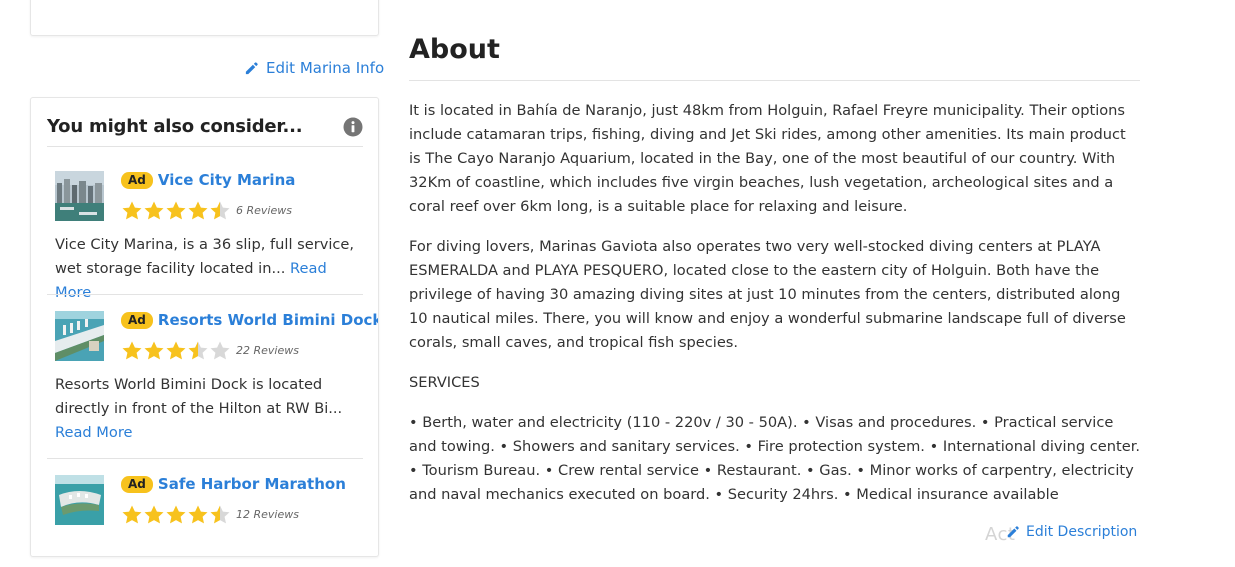 The height and width of the screenshot is (567, 1235). I want to click on marina-name-link: Safe Harbor Marathon, so click(252, 484).